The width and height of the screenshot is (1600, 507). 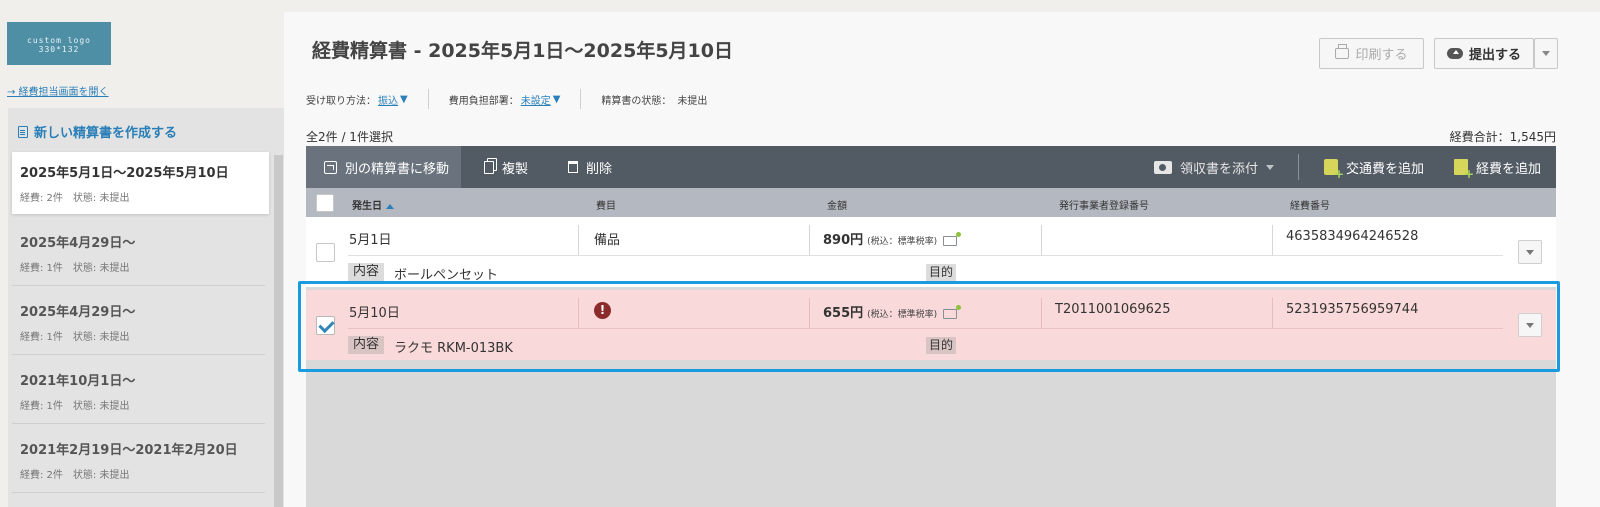 I want to click on delete-label: 削除, so click(x=599, y=169).